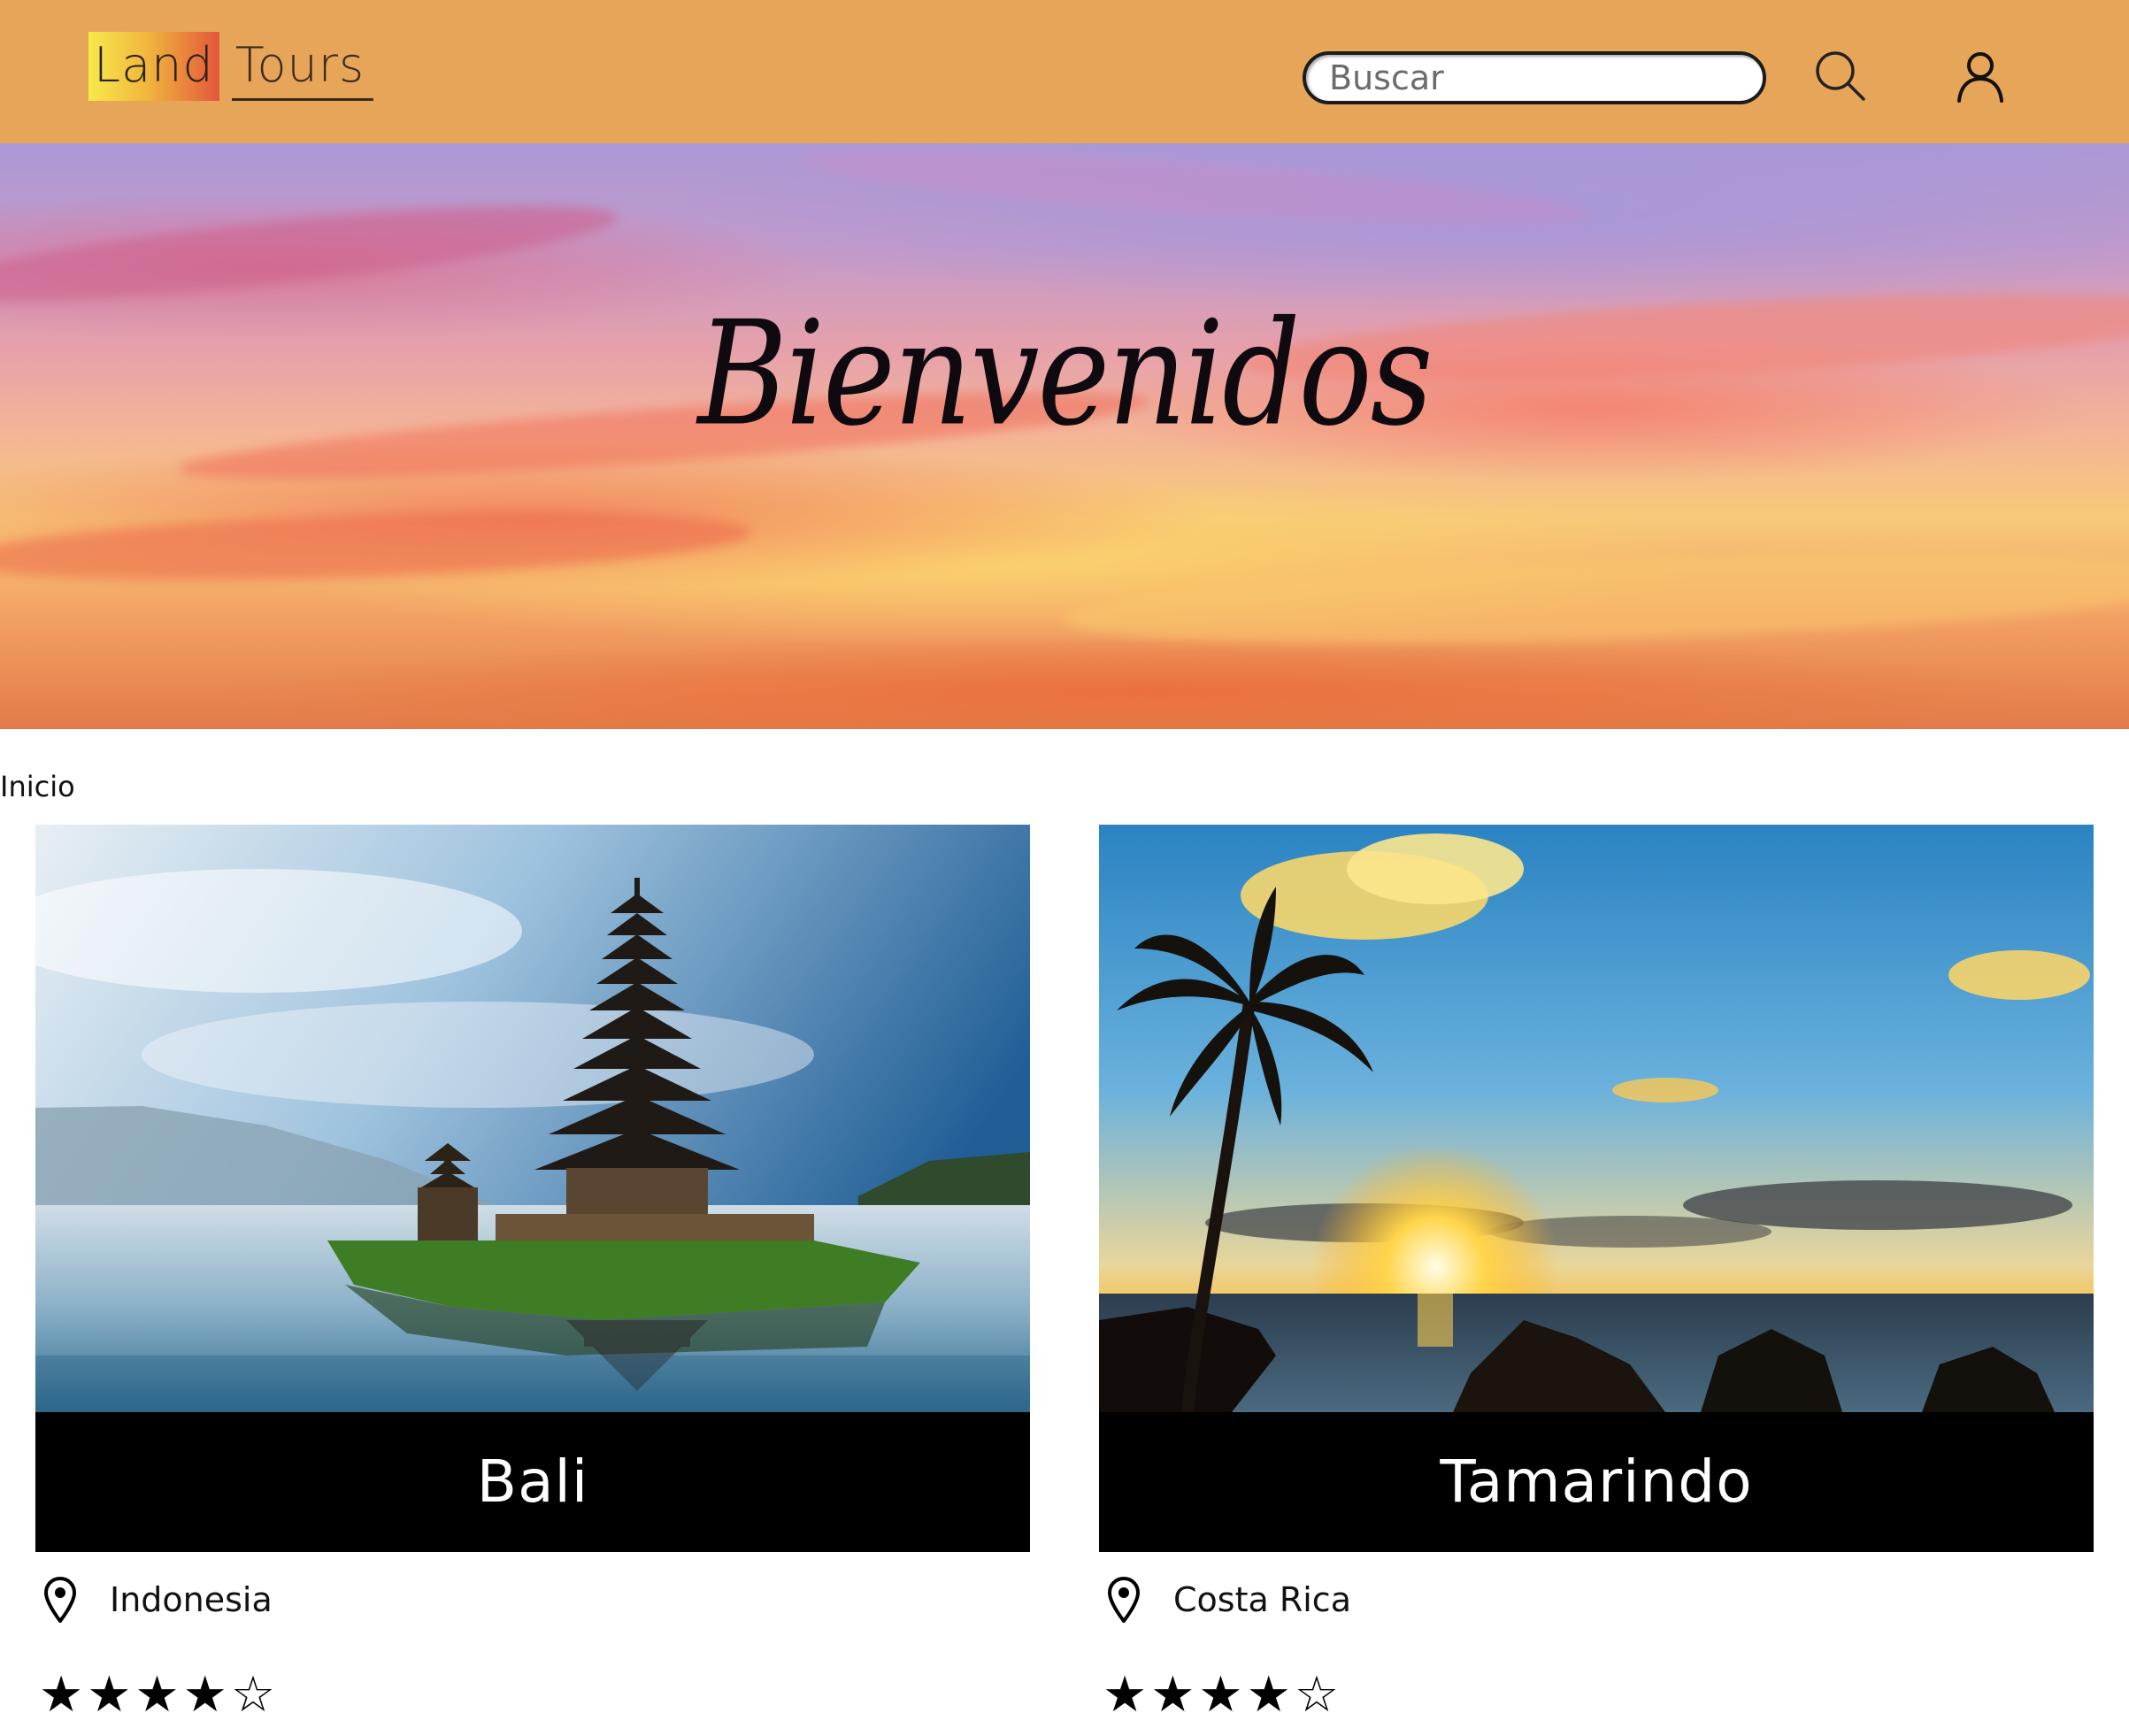 This screenshot has width=2129, height=1736. What do you see at coordinates (532, 1608) in the screenshot?
I see `destination-location-bali: Indonesia` at bounding box center [532, 1608].